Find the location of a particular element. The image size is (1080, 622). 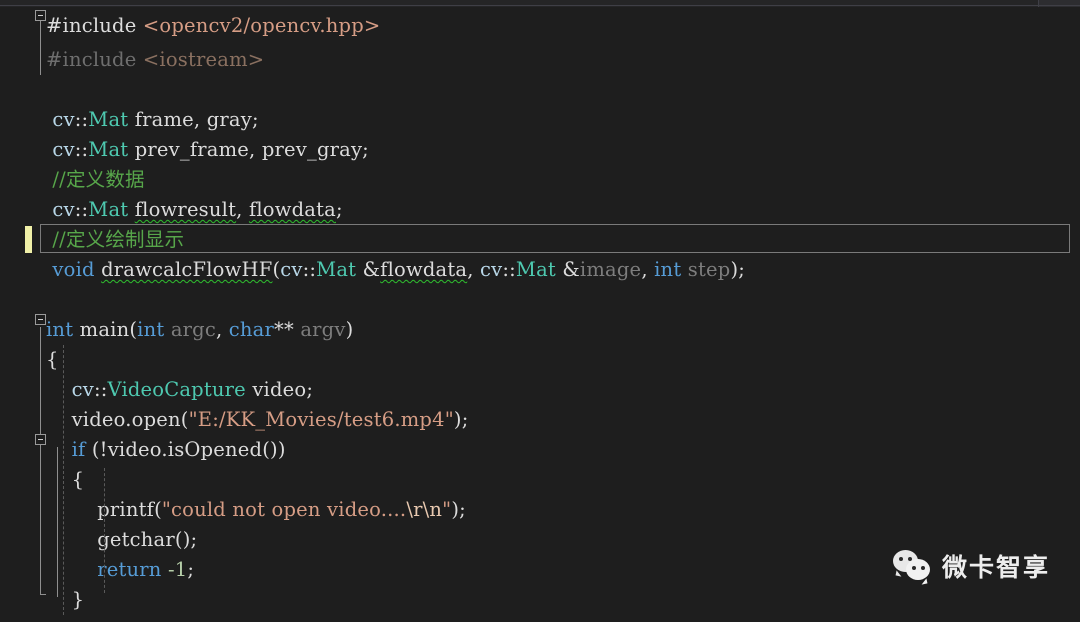

wechat-bubble-small is located at coordinates (918, 569).